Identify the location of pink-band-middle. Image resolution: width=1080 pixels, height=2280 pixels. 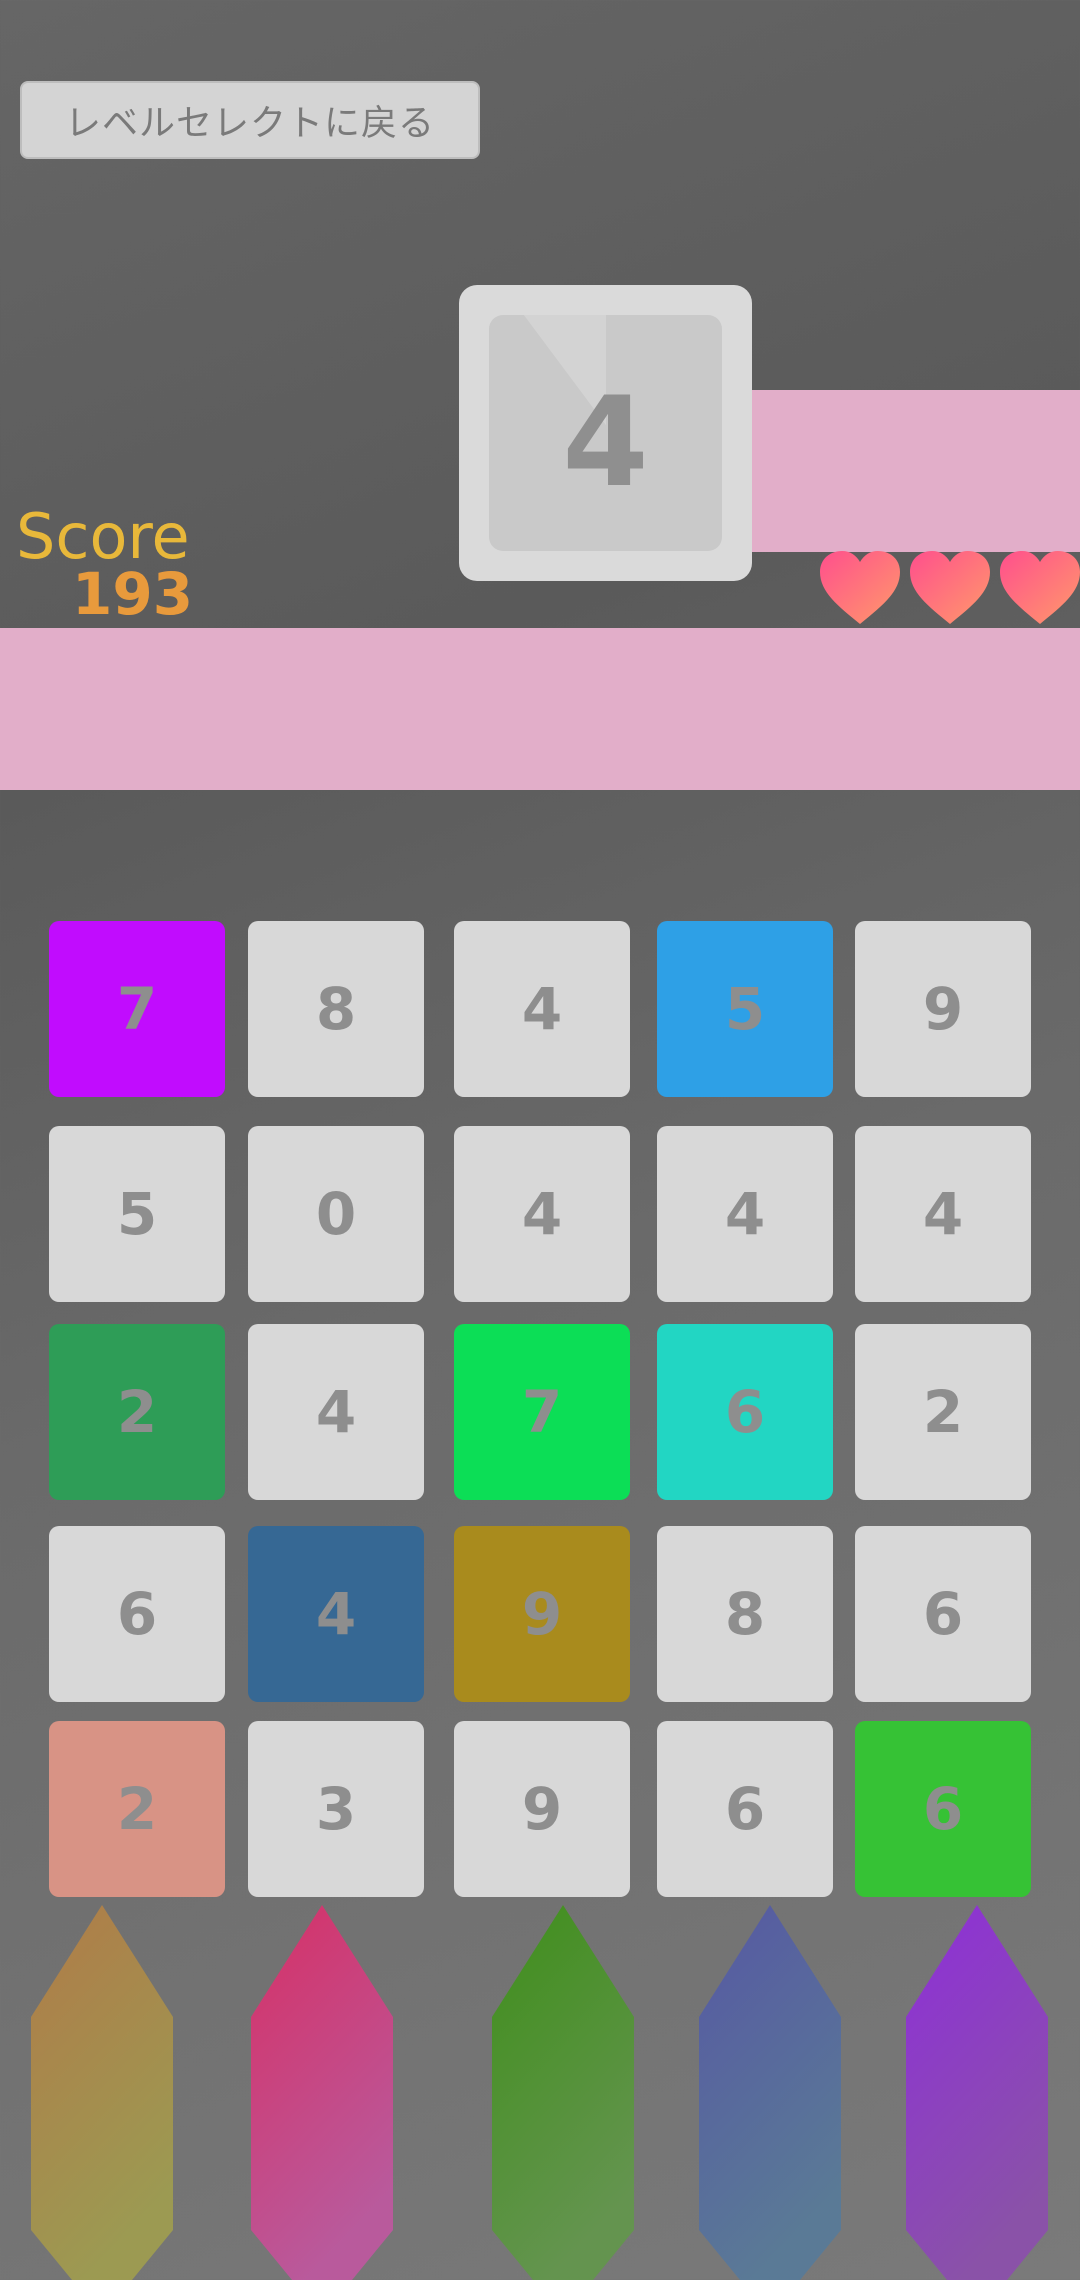
(540, 709).